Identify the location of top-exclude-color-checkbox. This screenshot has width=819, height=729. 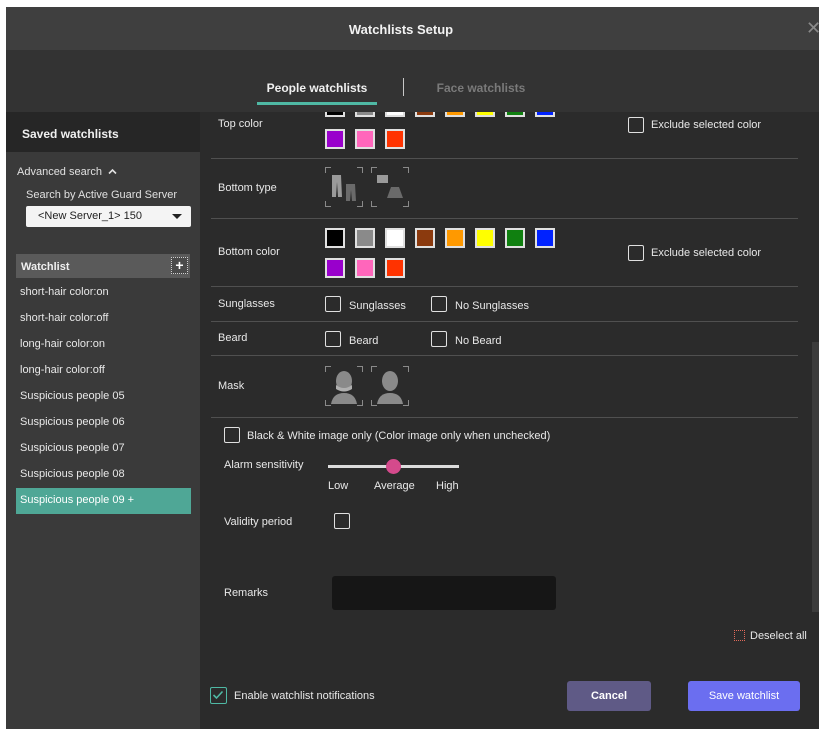
(636, 125).